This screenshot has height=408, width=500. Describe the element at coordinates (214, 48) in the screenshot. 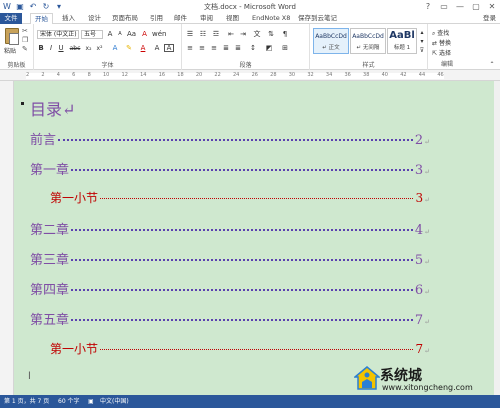

I see `align-right-icon: ≡` at that location.